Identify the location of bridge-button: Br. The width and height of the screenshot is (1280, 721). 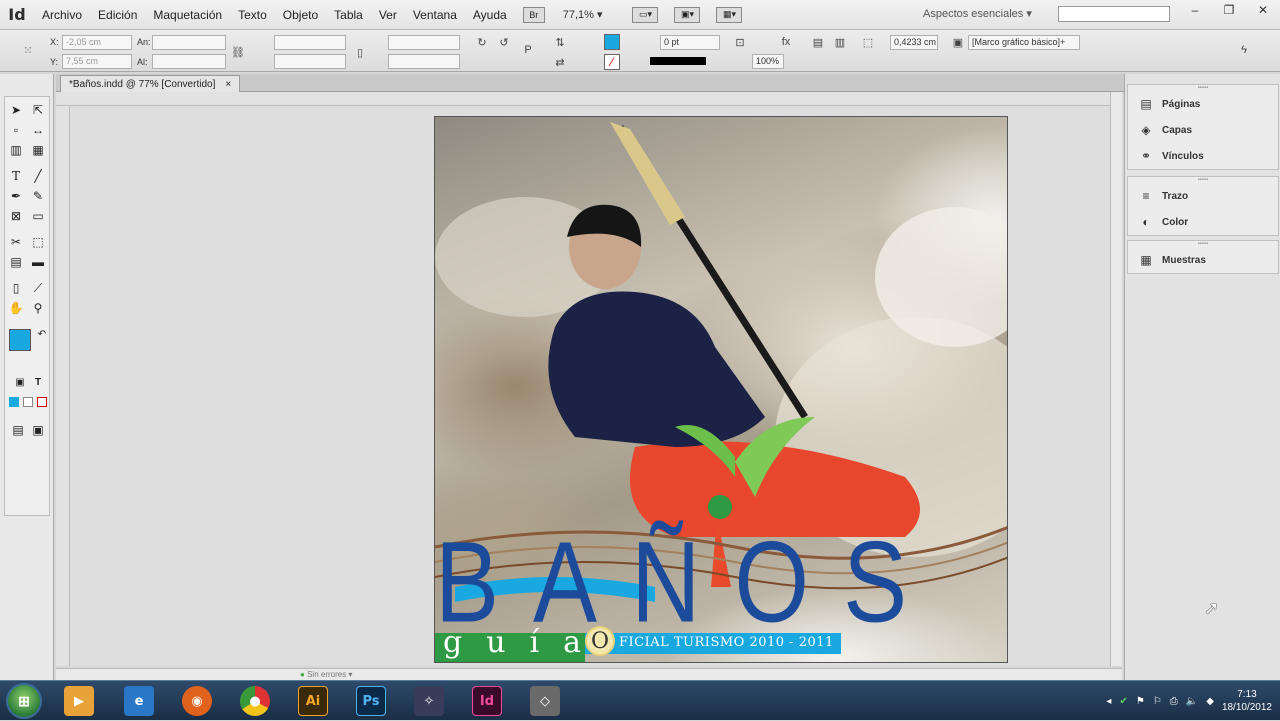
(533, 14).